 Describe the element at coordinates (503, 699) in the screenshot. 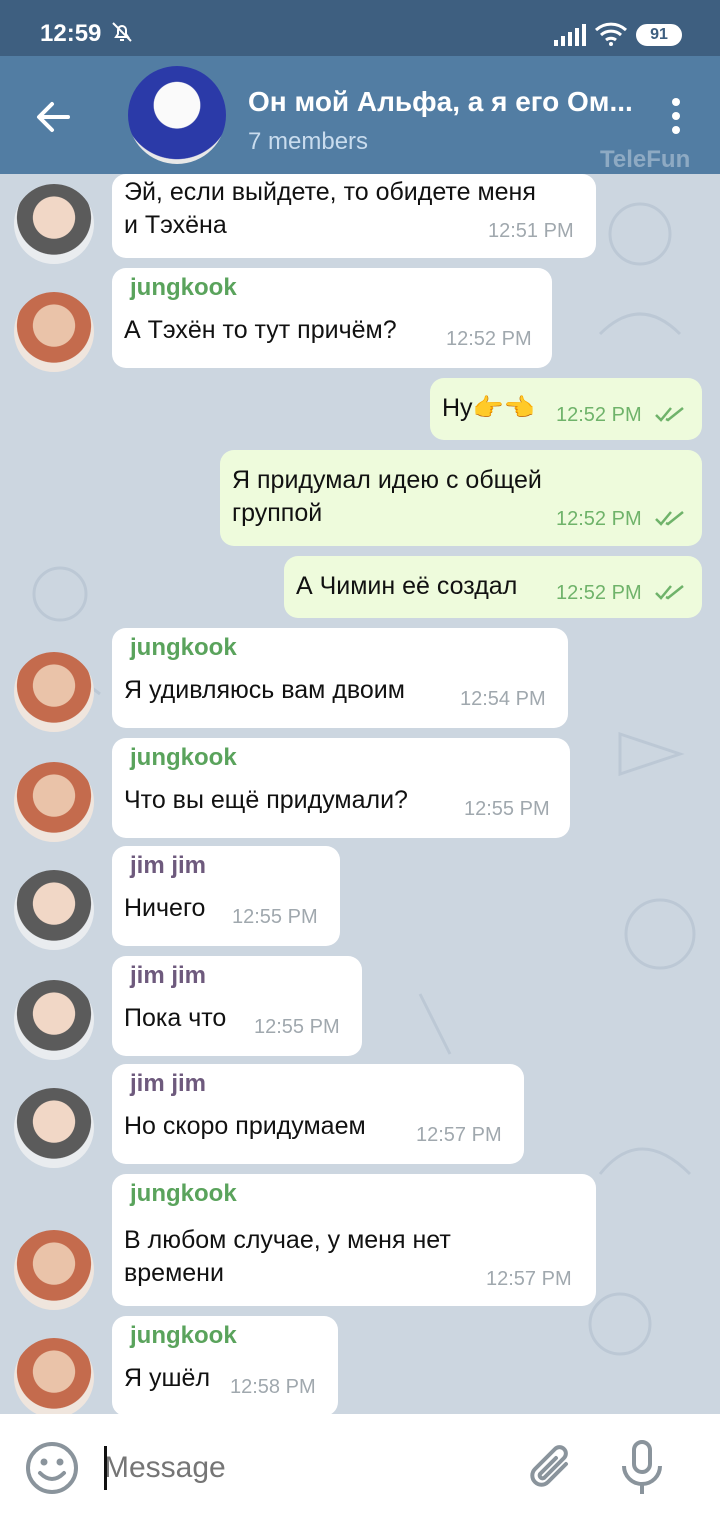

I see `message-time: 12:54 PM` at that location.